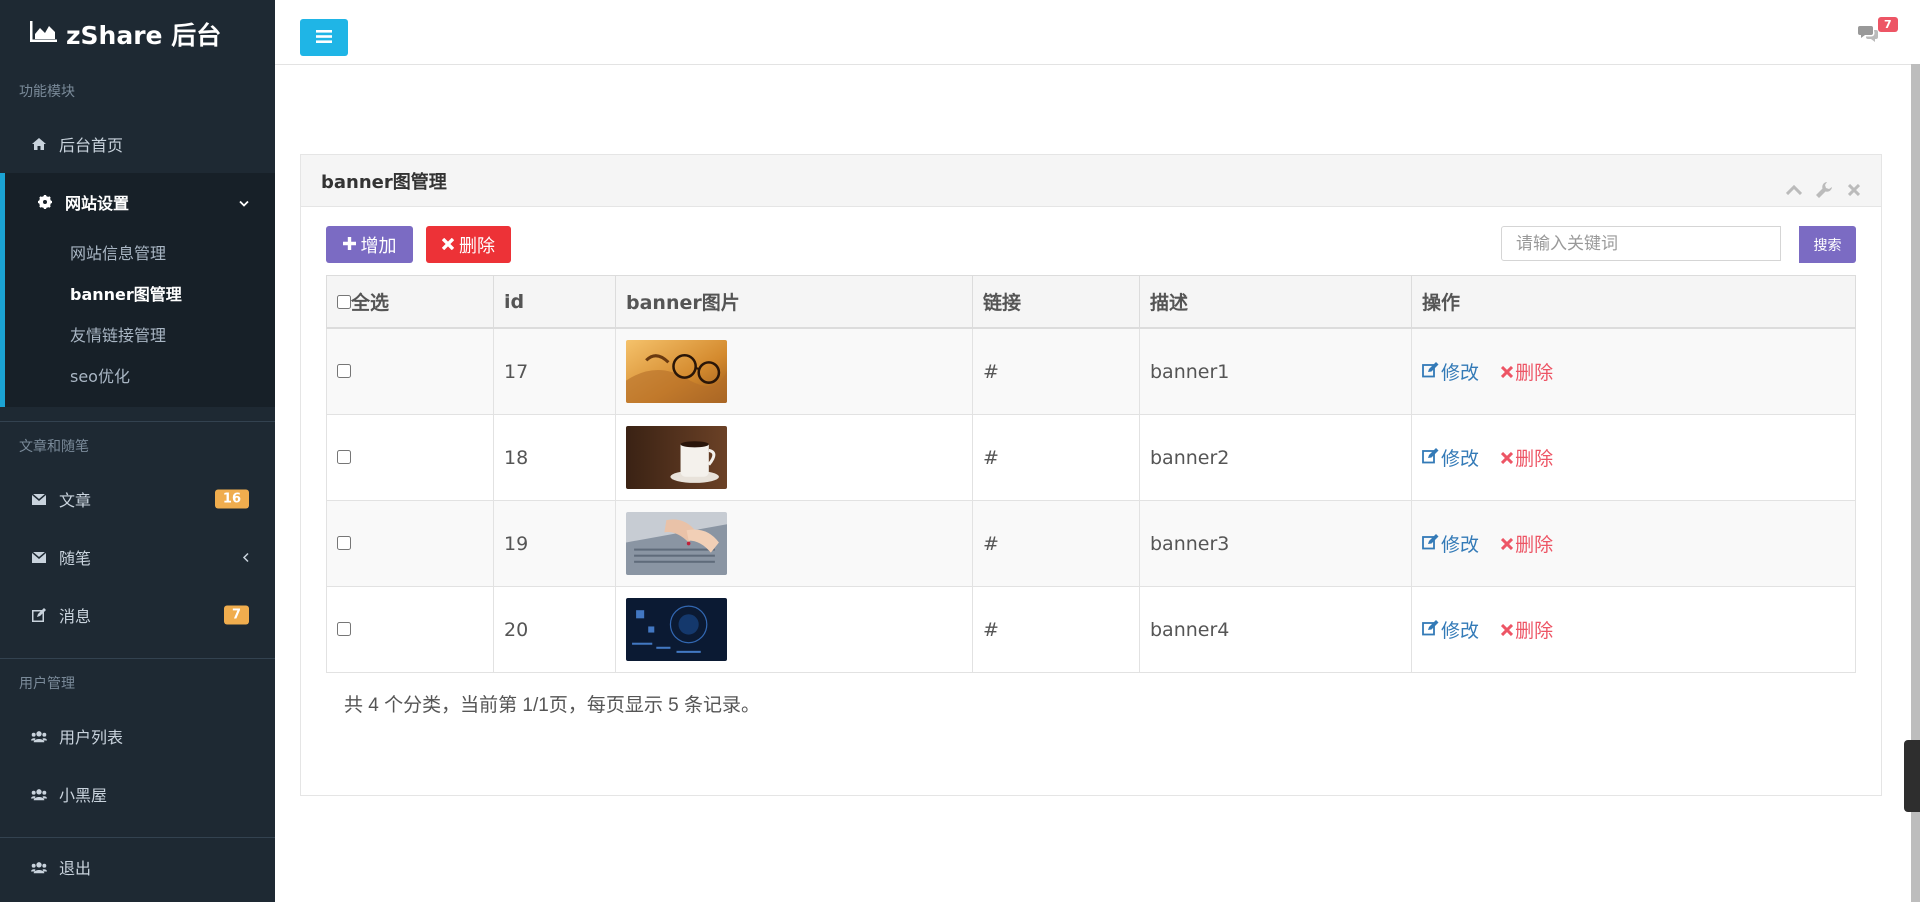  Describe the element at coordinates (47, 684) in the screenshot. I see `section-title-users: 用户管理` at that location.